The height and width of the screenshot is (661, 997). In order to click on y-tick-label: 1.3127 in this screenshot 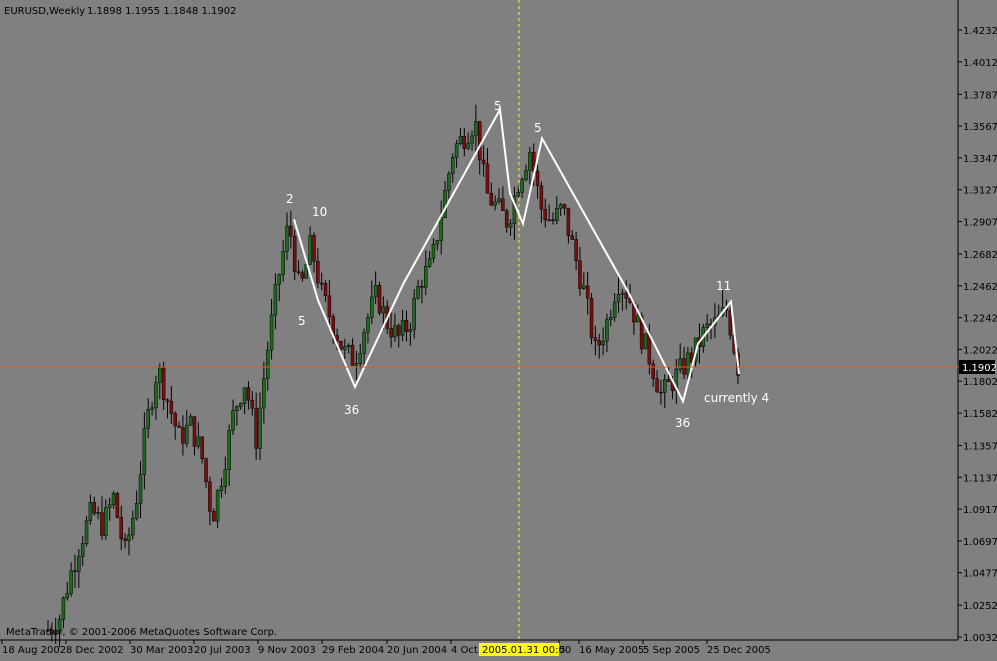, I will do `click(980, 191)`.